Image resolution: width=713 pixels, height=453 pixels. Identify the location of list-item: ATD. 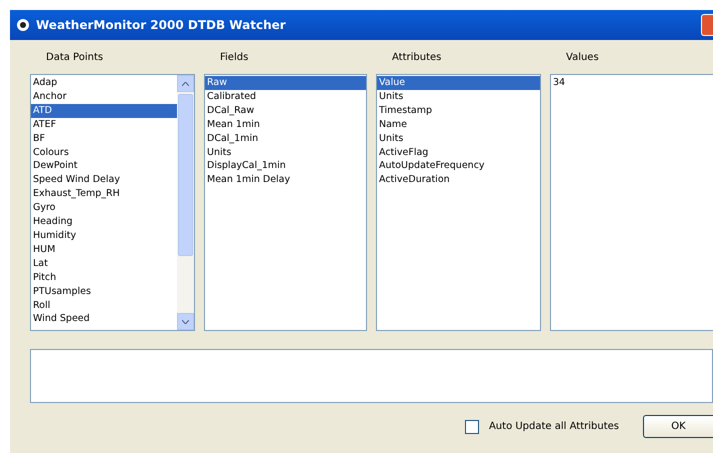
(104, 111).